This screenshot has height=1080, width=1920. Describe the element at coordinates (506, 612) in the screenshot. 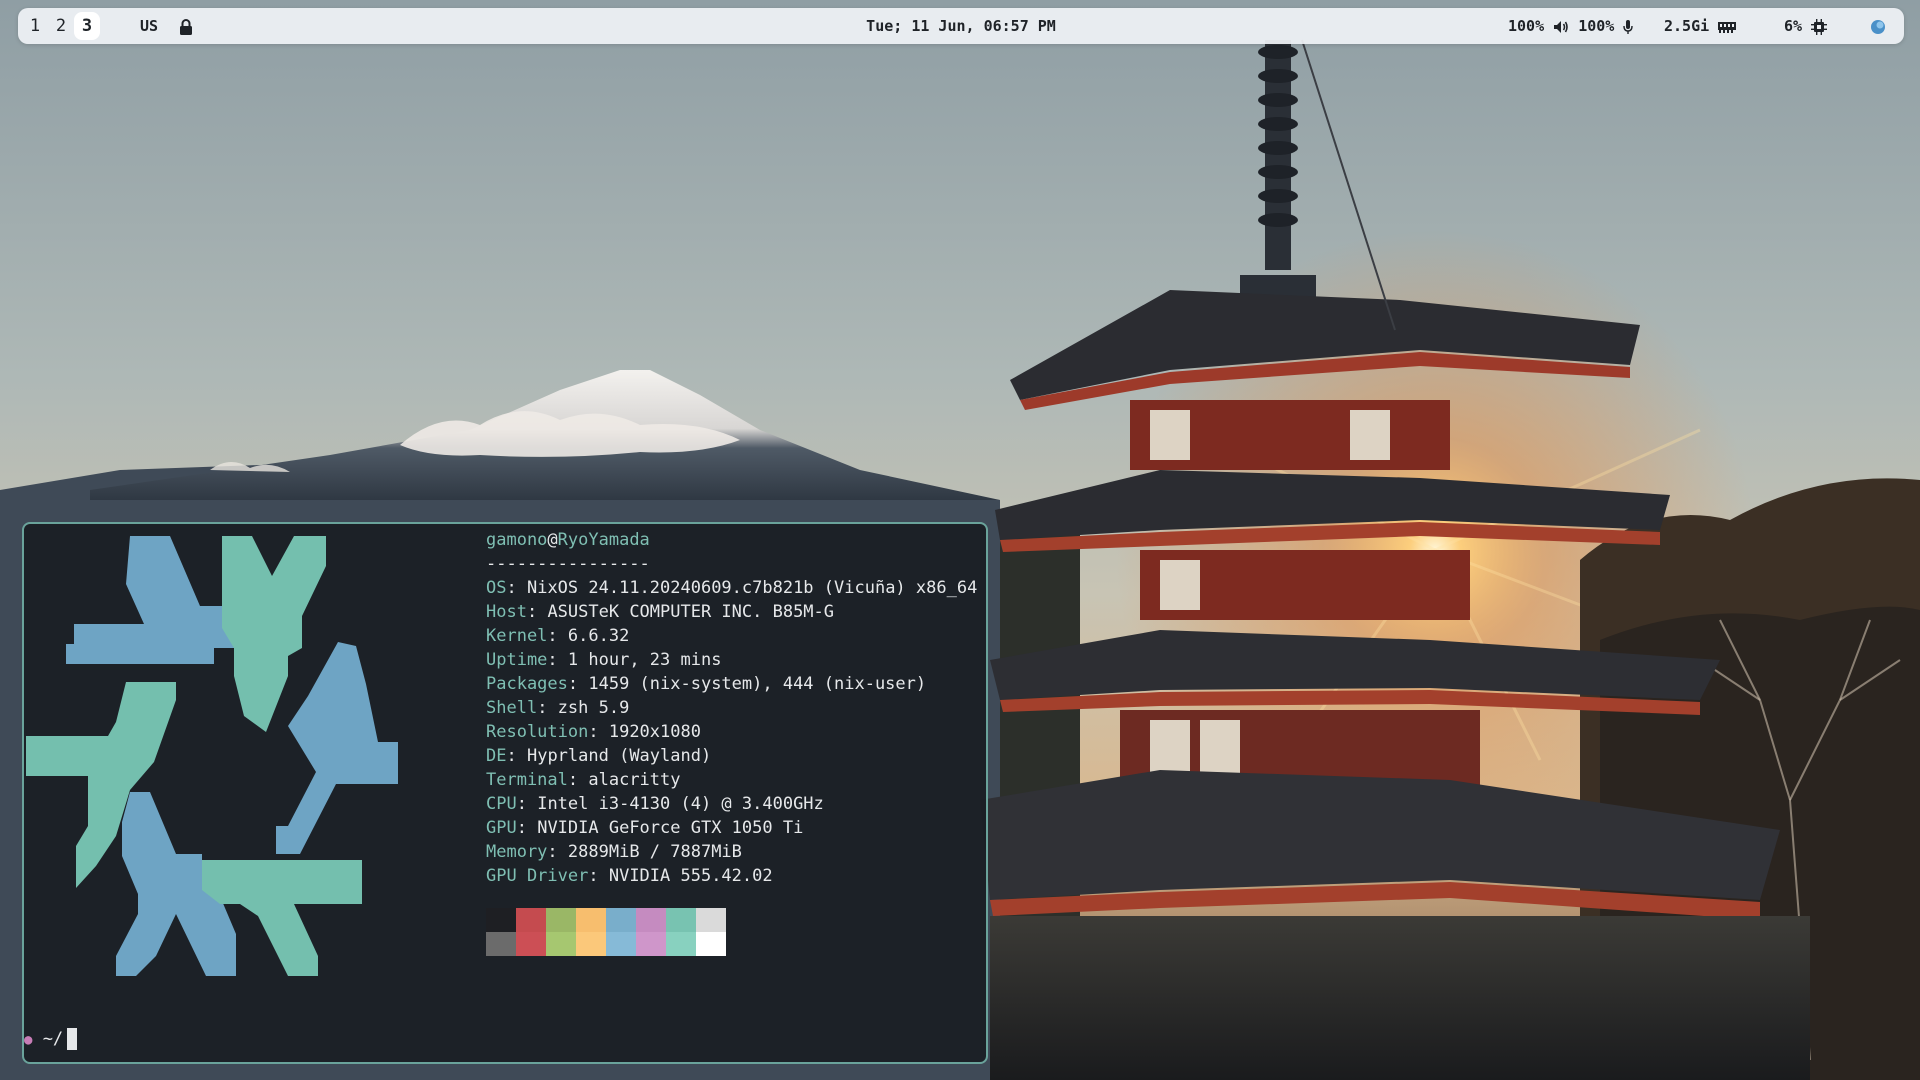

I see `info-key: Host` at that location.